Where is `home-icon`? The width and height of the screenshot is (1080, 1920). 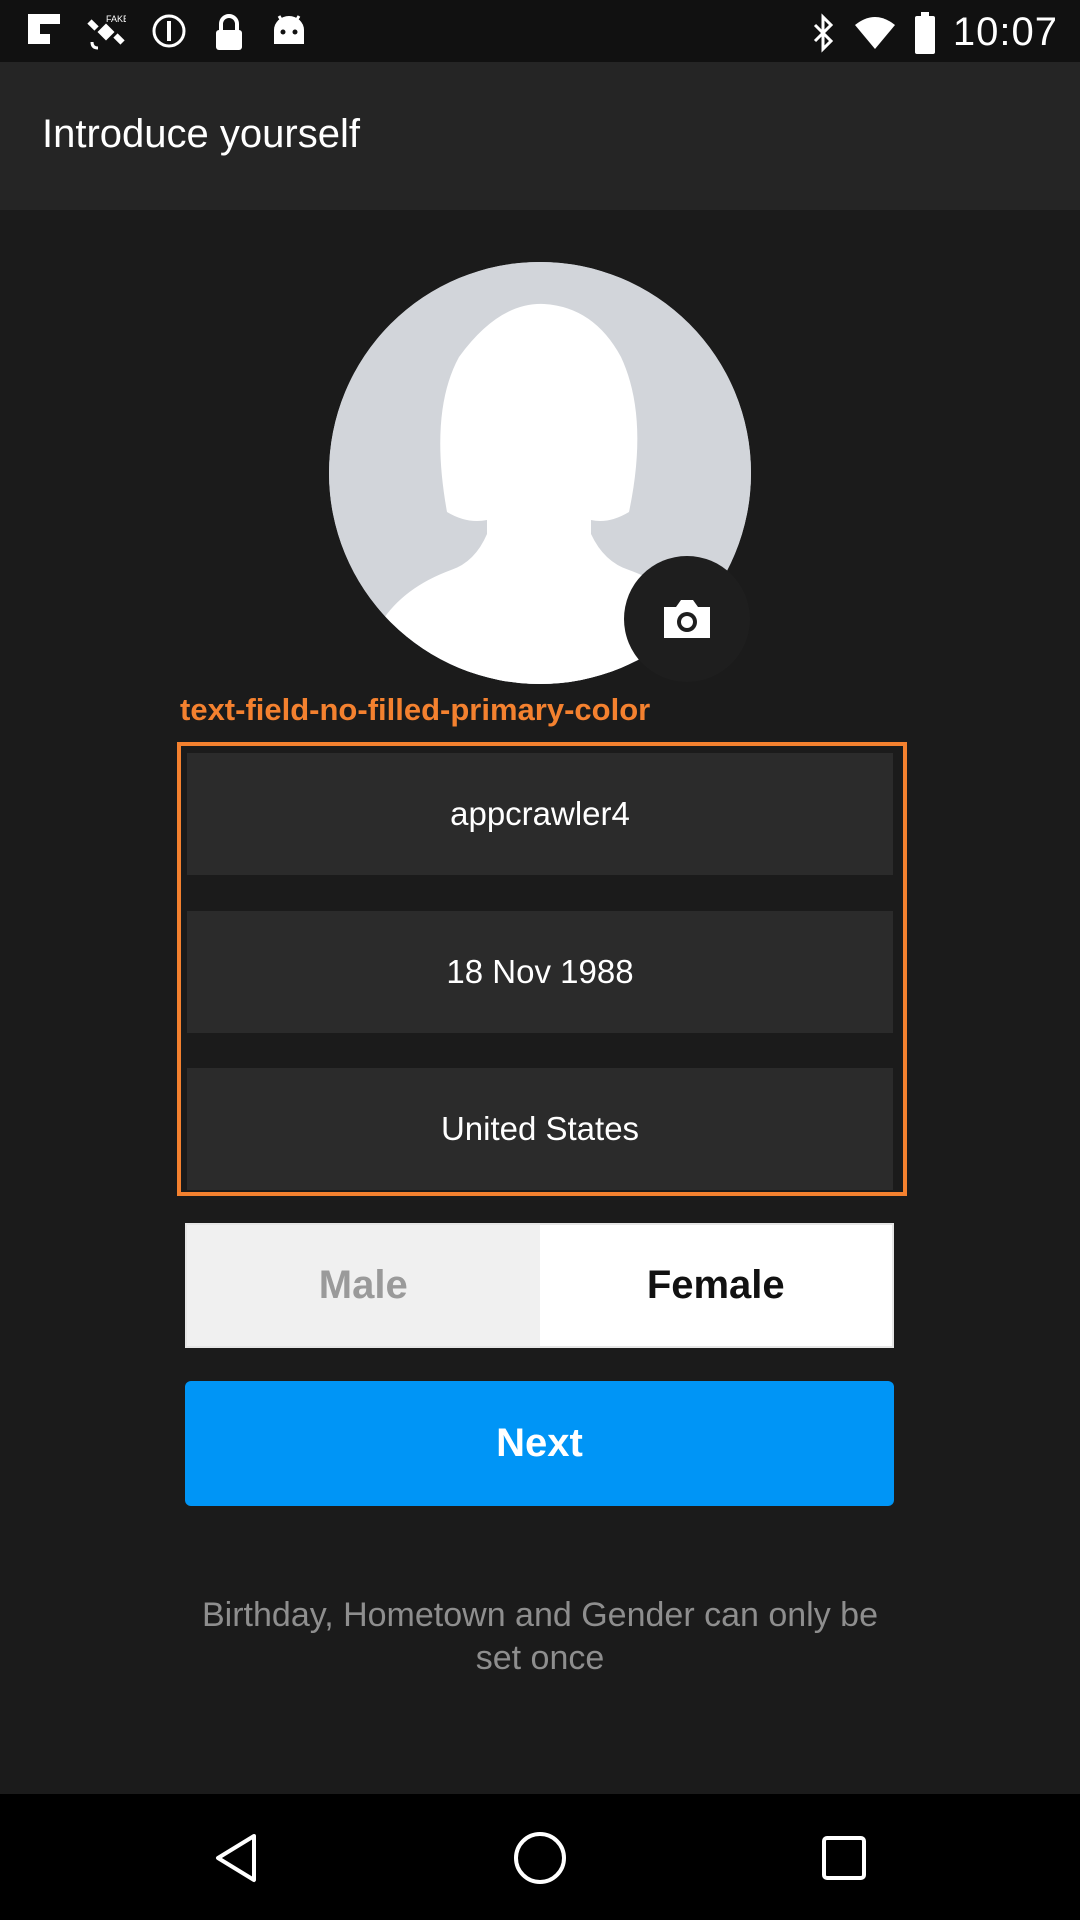
home-icon is located at coordinates (540, 1858).